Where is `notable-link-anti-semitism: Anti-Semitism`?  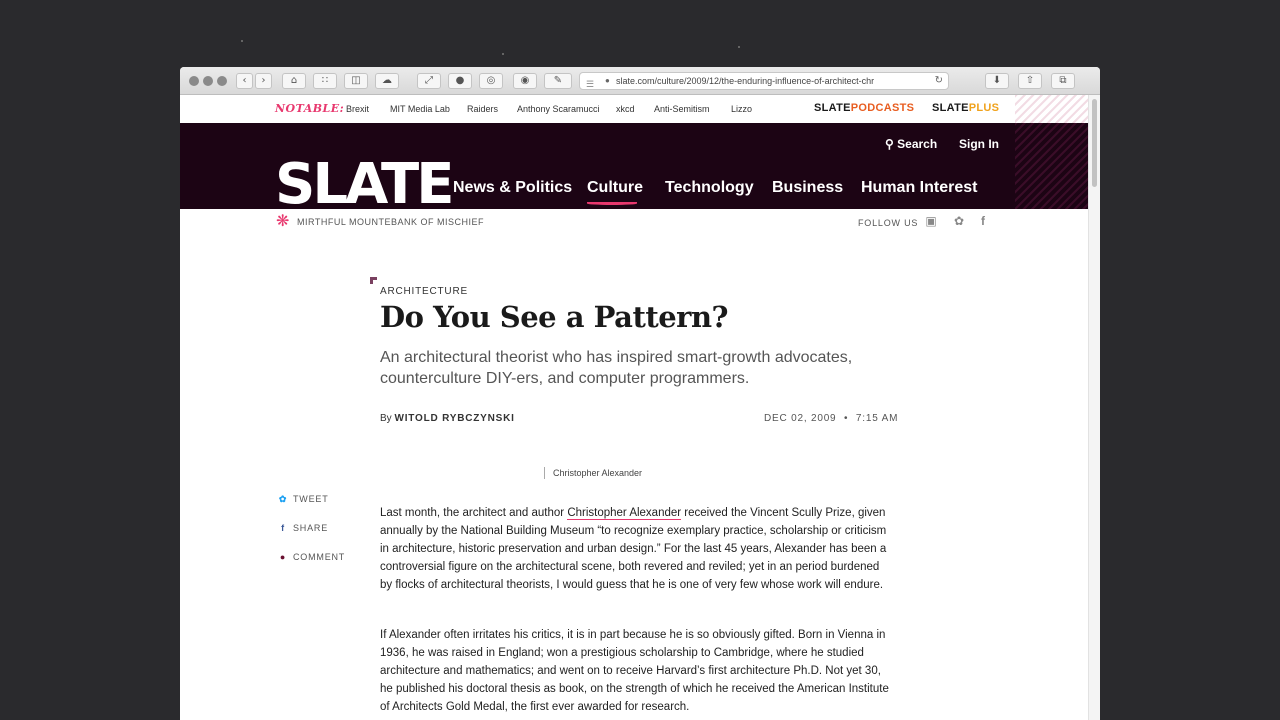
notable-link-anti-semitism: Anti-Semitism is located at coordinates (682, 109).